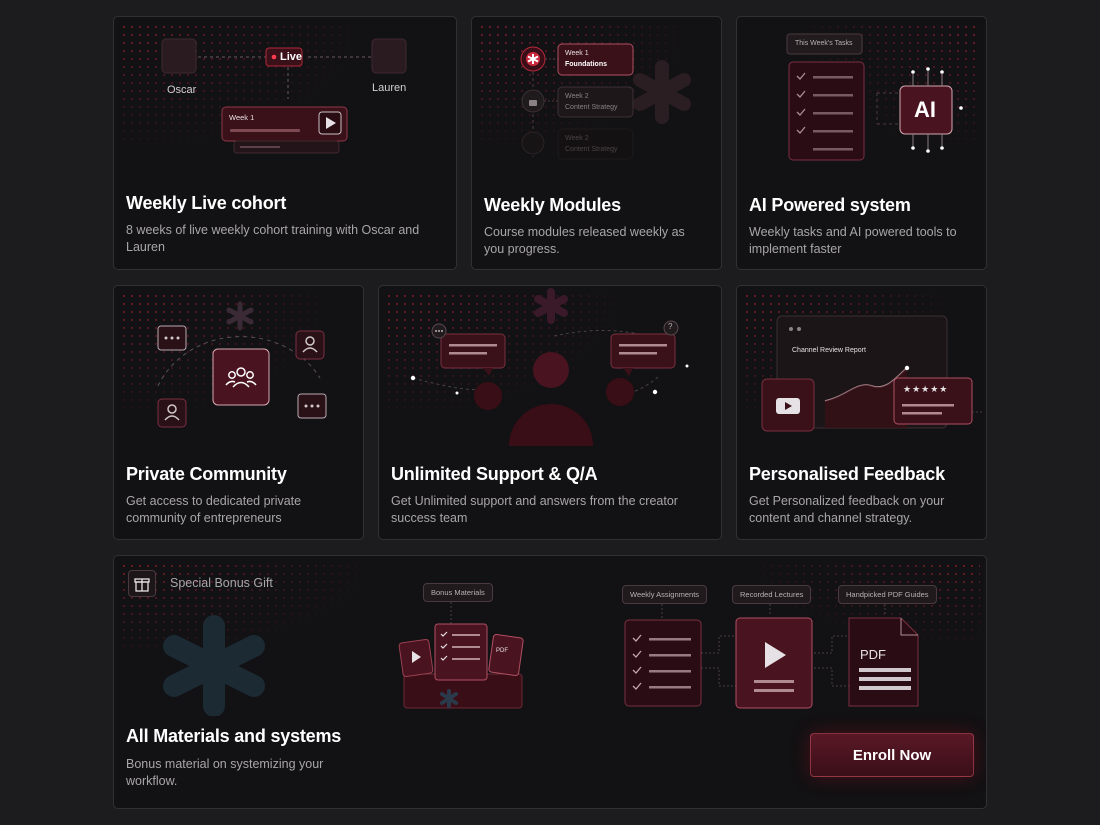 The image size is (1100, 825). I want to click on week-1-label: Week 1, so click(242, 117).